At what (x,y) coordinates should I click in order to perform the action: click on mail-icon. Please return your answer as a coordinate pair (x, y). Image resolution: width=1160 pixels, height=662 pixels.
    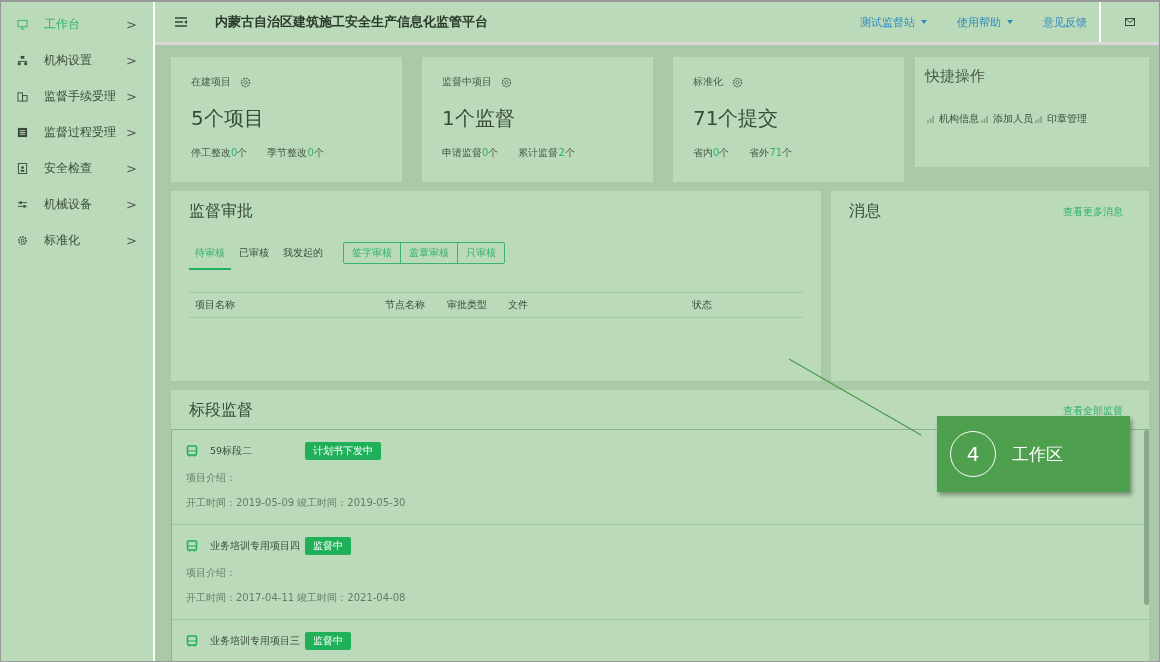
    Looking at the image, I should click on (1130, 22).